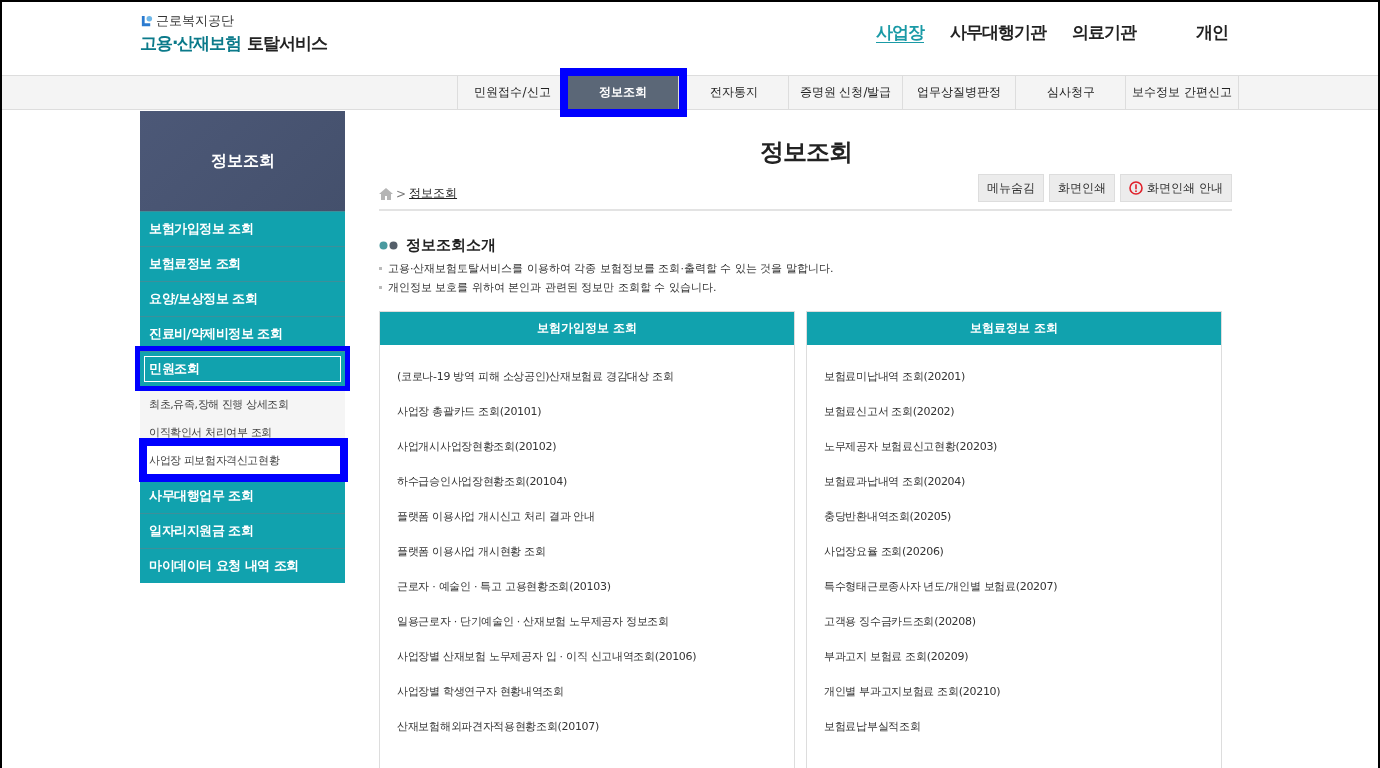  I want to click on submenu-item: 최초,유족,장해 진행 상세조회, so click(242, 404).